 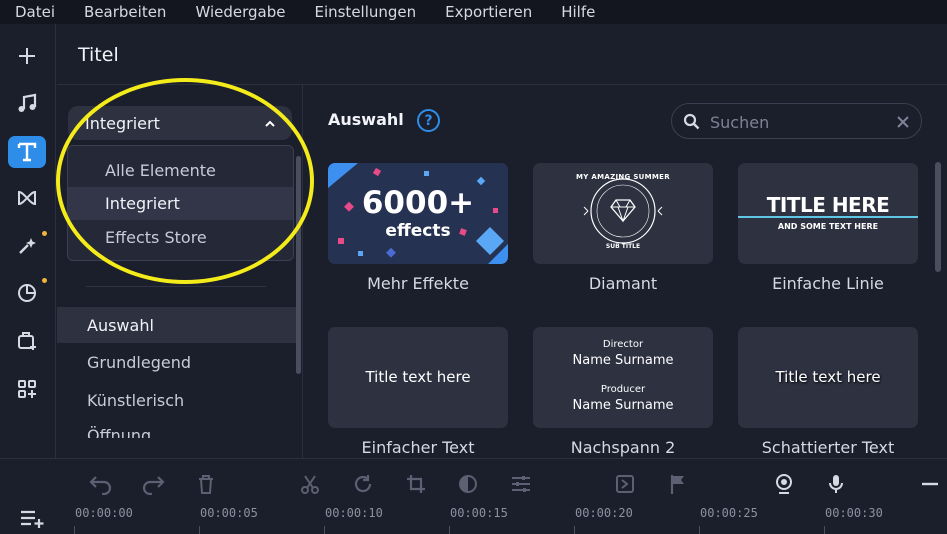 I want to click on timecode-label: 00:00:30, so click(x=854, y=513).